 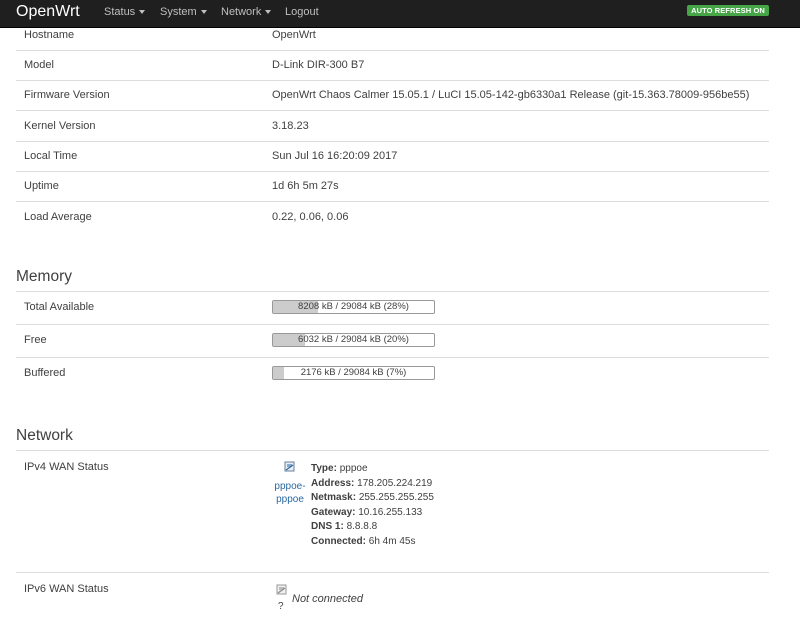 What do you see at coordinates (305, 186) in the screenshot?
I see `row-value: 1d 6h 5m 27s` at bounding box center [305, 186].